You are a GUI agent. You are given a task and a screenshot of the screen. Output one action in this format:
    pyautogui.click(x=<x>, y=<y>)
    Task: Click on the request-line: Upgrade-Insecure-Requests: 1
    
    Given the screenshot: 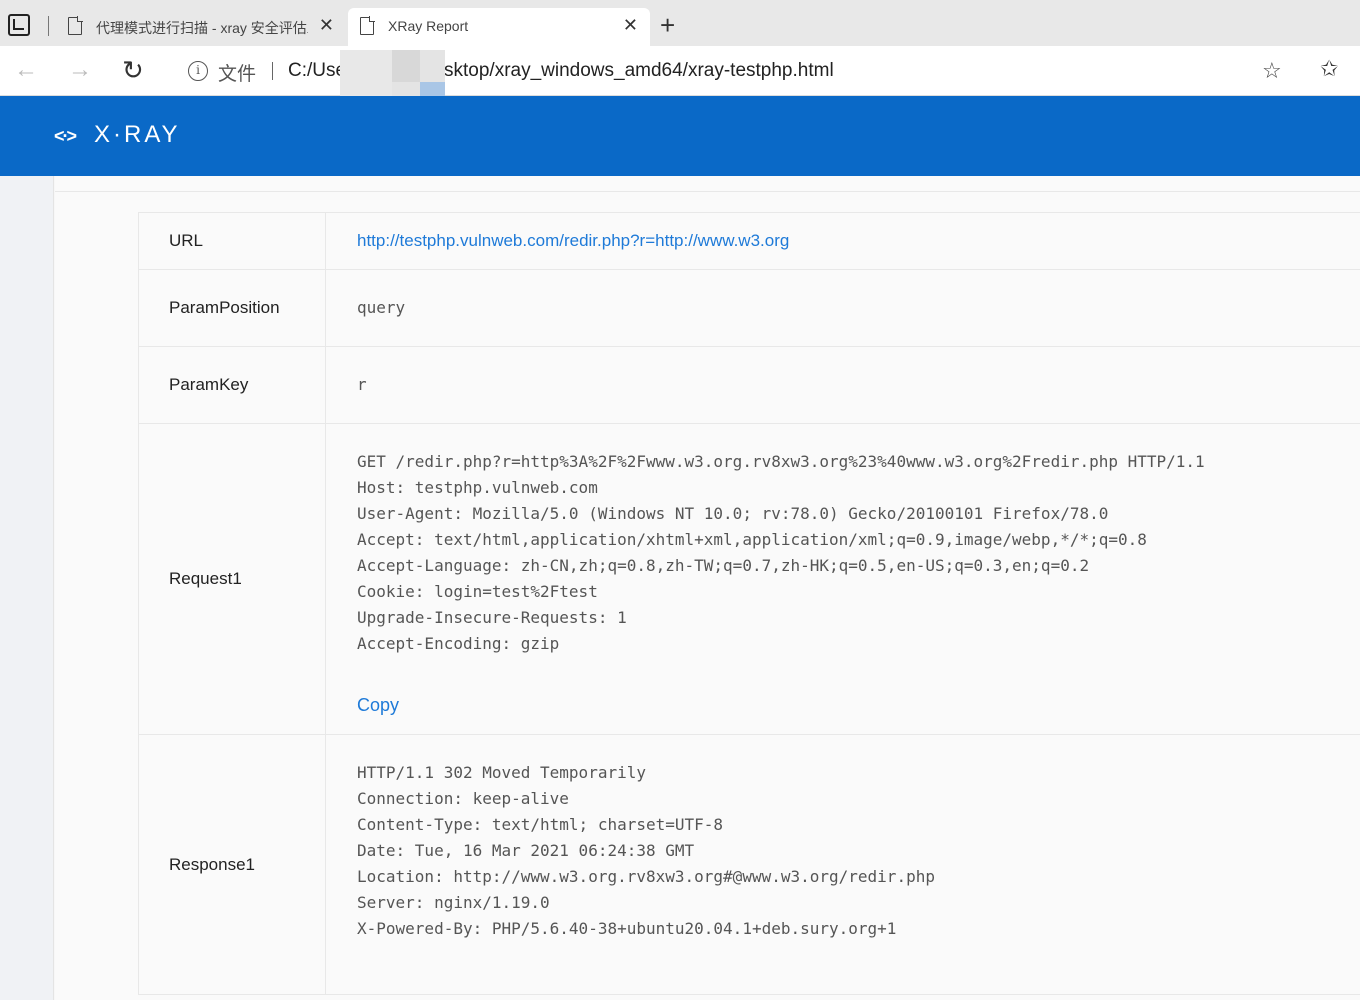 What is the action you would take?
    pyautogui.click(x=492, y=617)
    